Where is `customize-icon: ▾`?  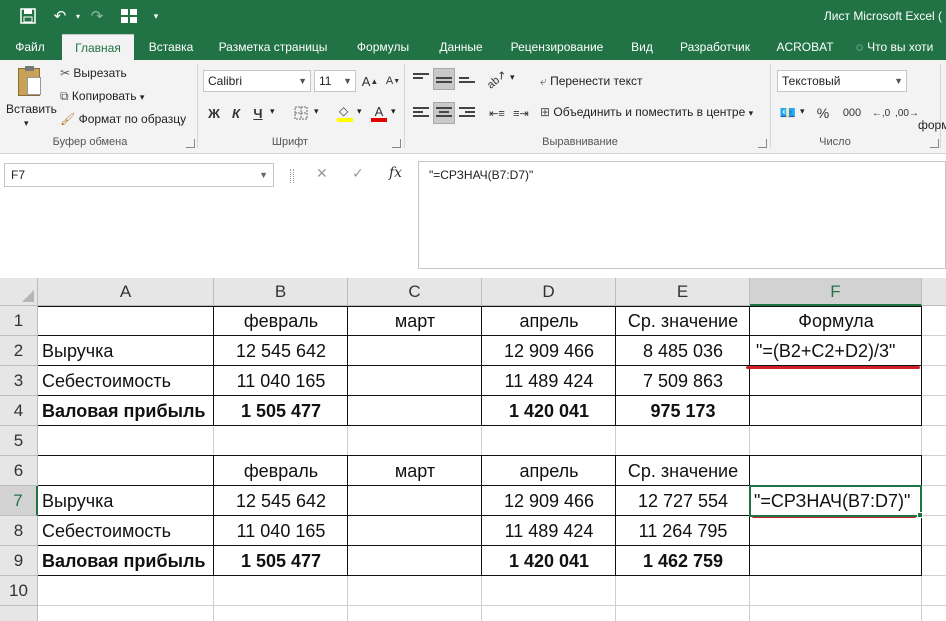 customize-icon: ▾ is located at coordinates (156, 16).